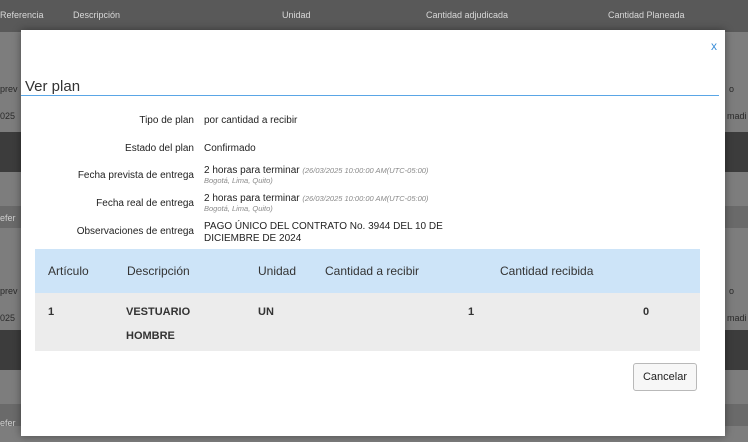  What do you see at coordinates (367, 322) in the screenshot?
I see `table-row: 1 VESTUARIO HOMBRE UN 1 0` at bounding box center [367, 322].